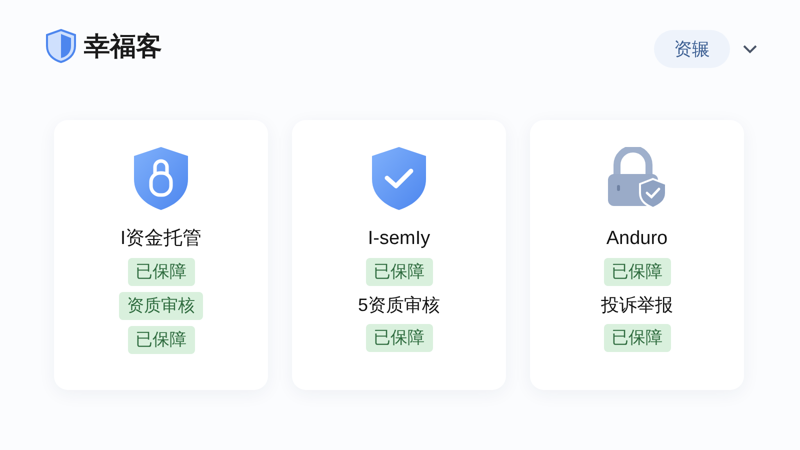 This screenshot has height=450, width=800. I want to click on feature-label: 5资质审核, so click(399, 305).